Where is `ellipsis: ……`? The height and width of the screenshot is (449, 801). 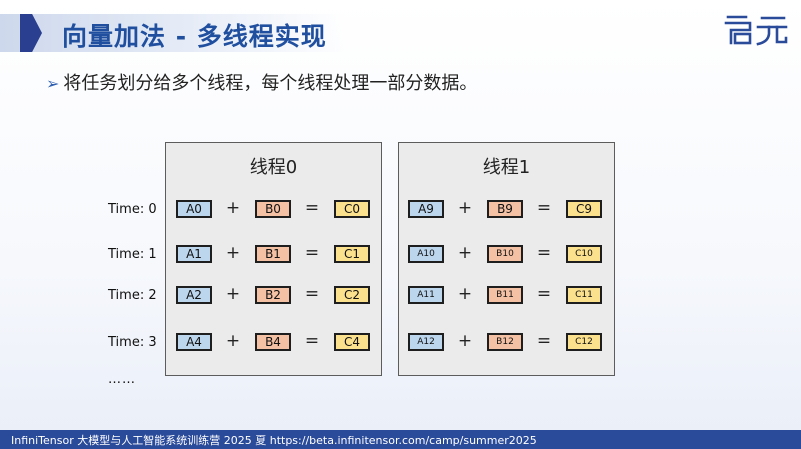
ellipsis: …… is located at coordinates (122, 379).